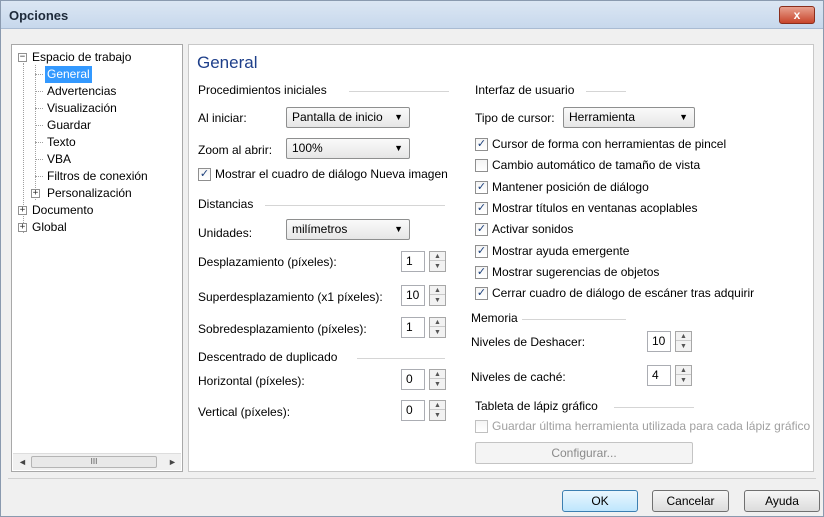  I want to click on cache-levels-input: 4, so click(659, 375).